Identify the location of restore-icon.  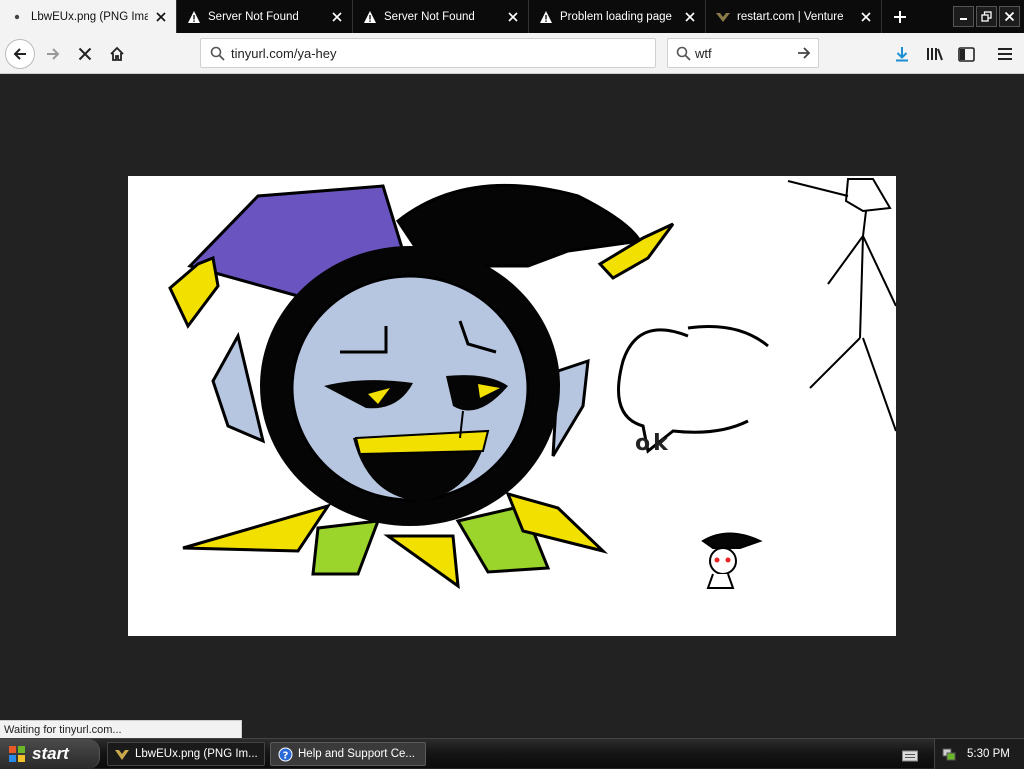
(986, 16).